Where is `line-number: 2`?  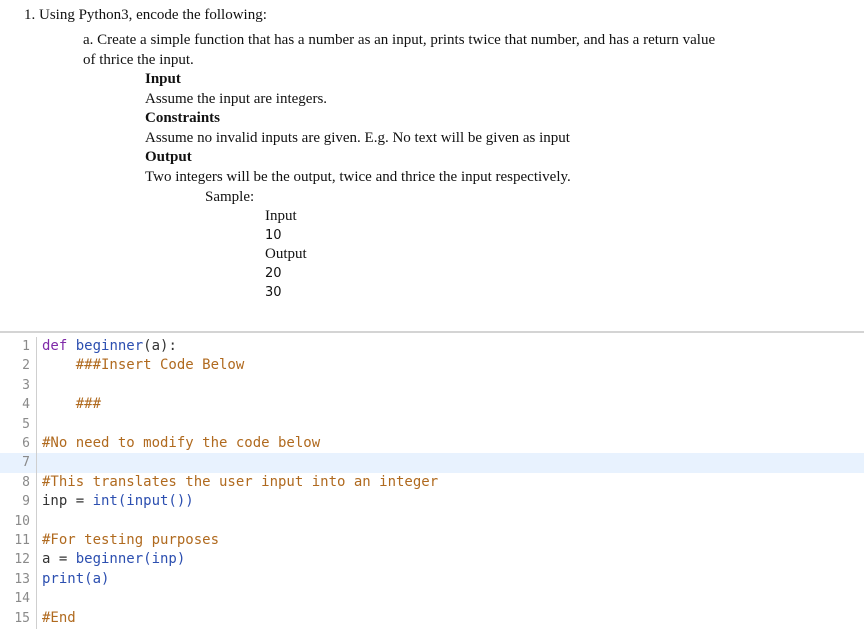
line-number: 2 is located at coordinates (26, 366).